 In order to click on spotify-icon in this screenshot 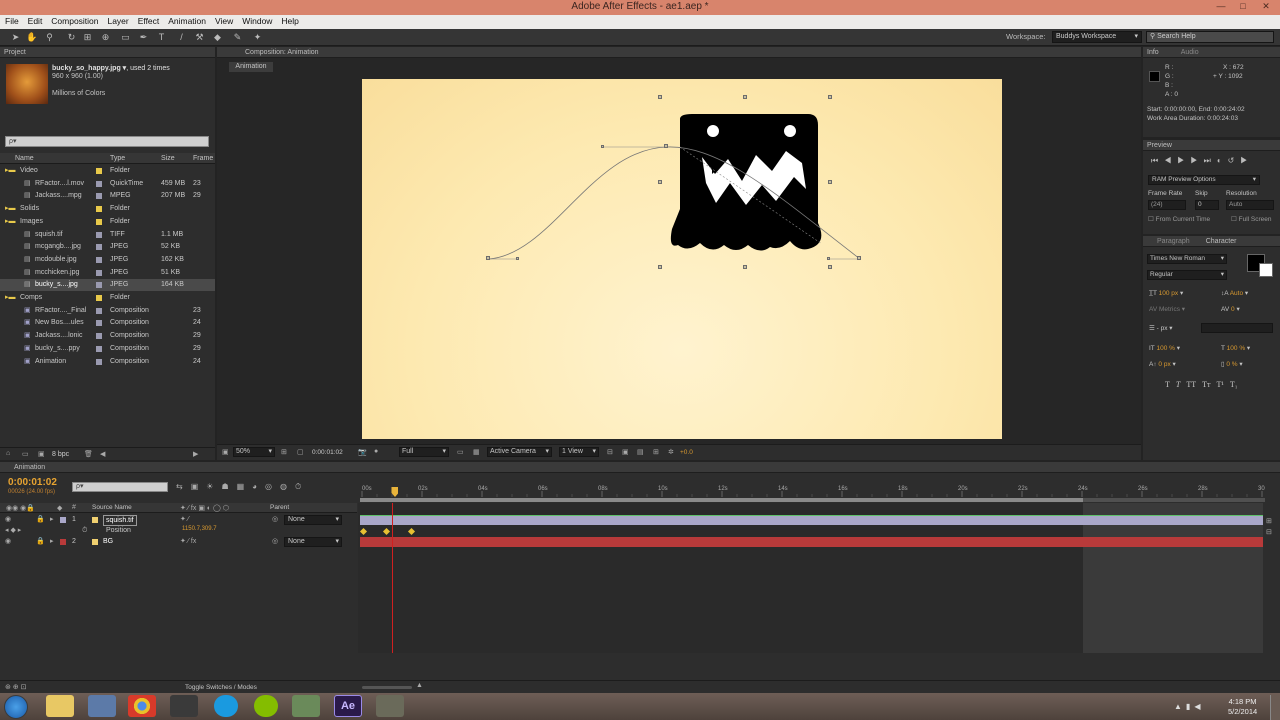, I will do `click(266, 706)`.